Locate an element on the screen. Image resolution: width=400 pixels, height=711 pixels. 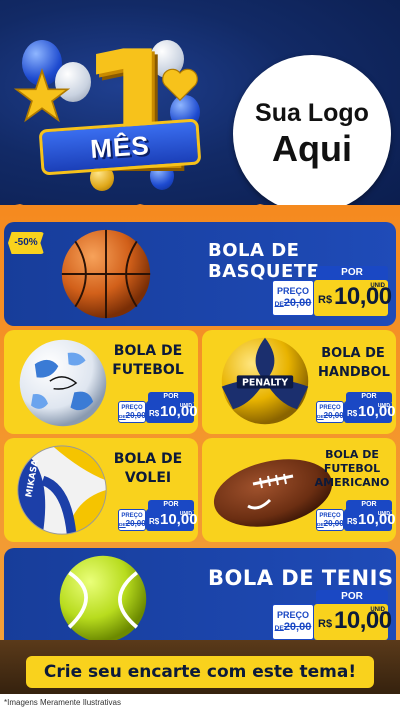
tennis-ball-icon is located at coordinates (103, 599).